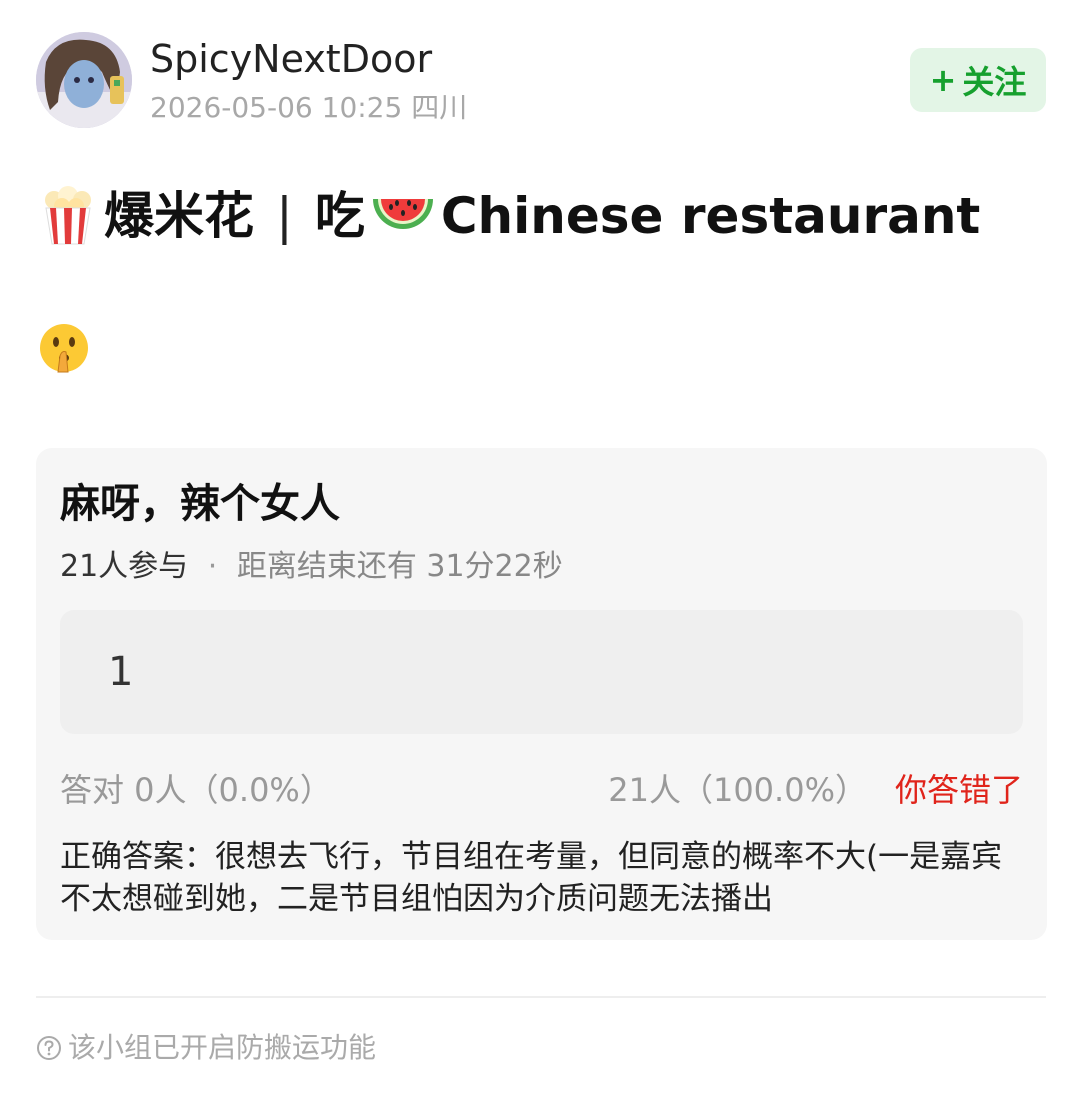 The height and width of the screenshot is (1105, 1080). Describe the element at coordinates (541, 997) in the screenshot. I see `divider` at that location.